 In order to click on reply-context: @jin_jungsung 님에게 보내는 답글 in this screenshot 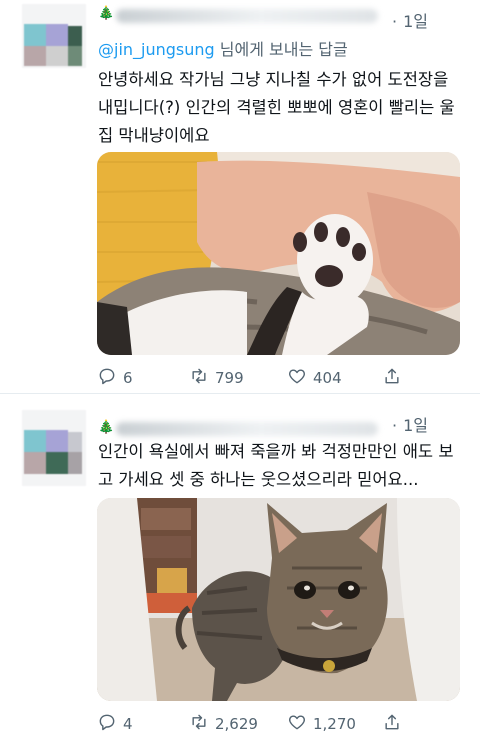, I will do `click(223, 48)`.